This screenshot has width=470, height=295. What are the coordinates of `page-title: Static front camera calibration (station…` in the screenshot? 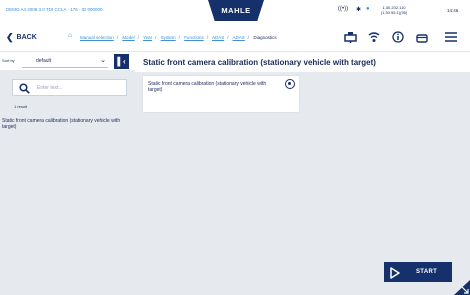 It's located at (259, 62).